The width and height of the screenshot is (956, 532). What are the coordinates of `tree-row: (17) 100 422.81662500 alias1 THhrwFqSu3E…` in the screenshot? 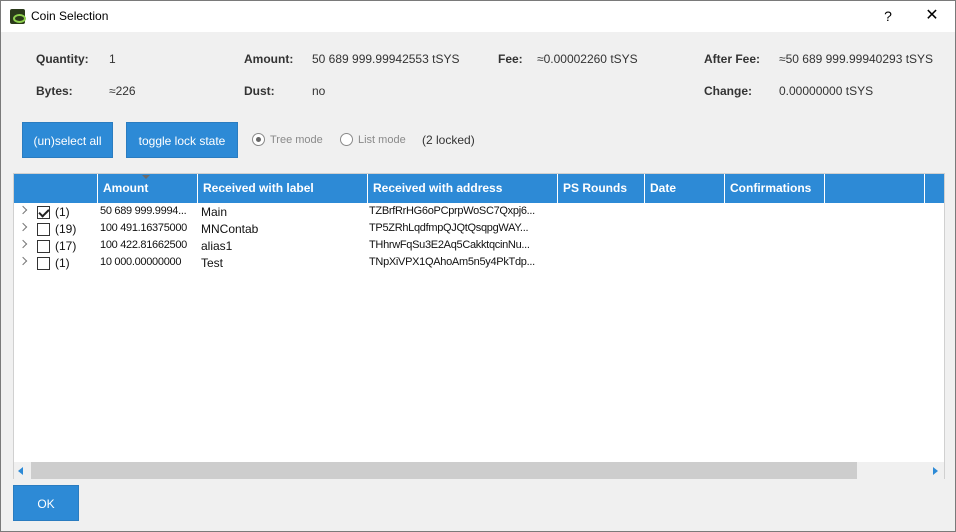 It's located at (479, 246).